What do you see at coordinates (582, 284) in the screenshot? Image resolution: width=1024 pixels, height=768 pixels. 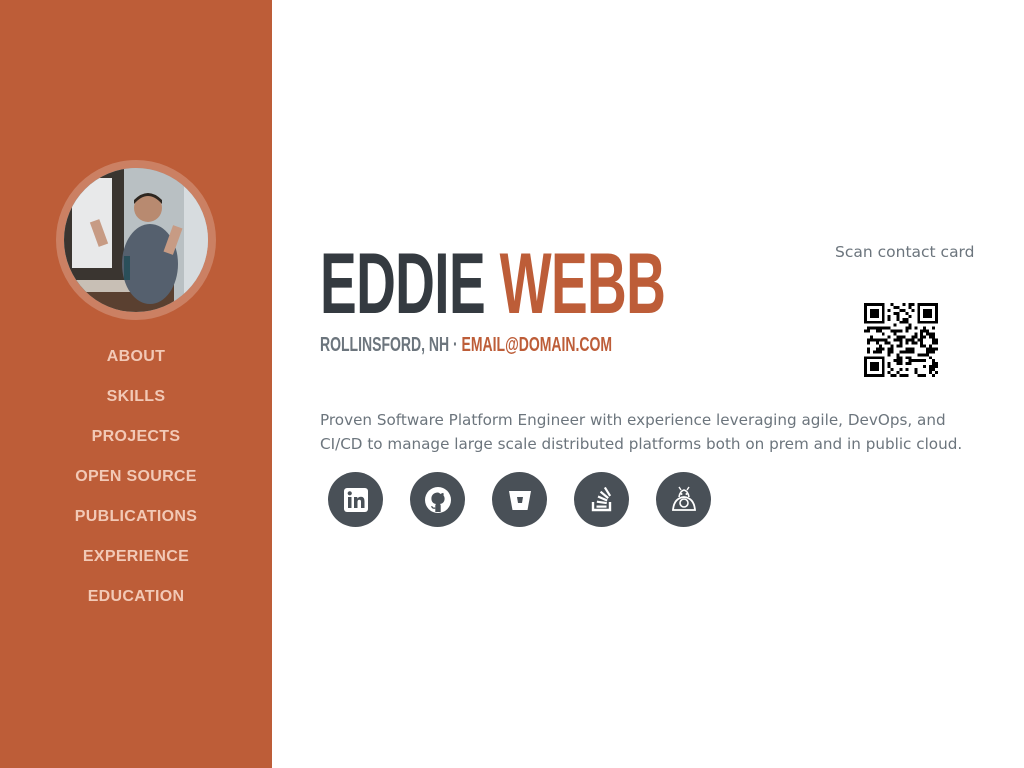 I see `last-name: Webb` at bounding box center [582, 284].